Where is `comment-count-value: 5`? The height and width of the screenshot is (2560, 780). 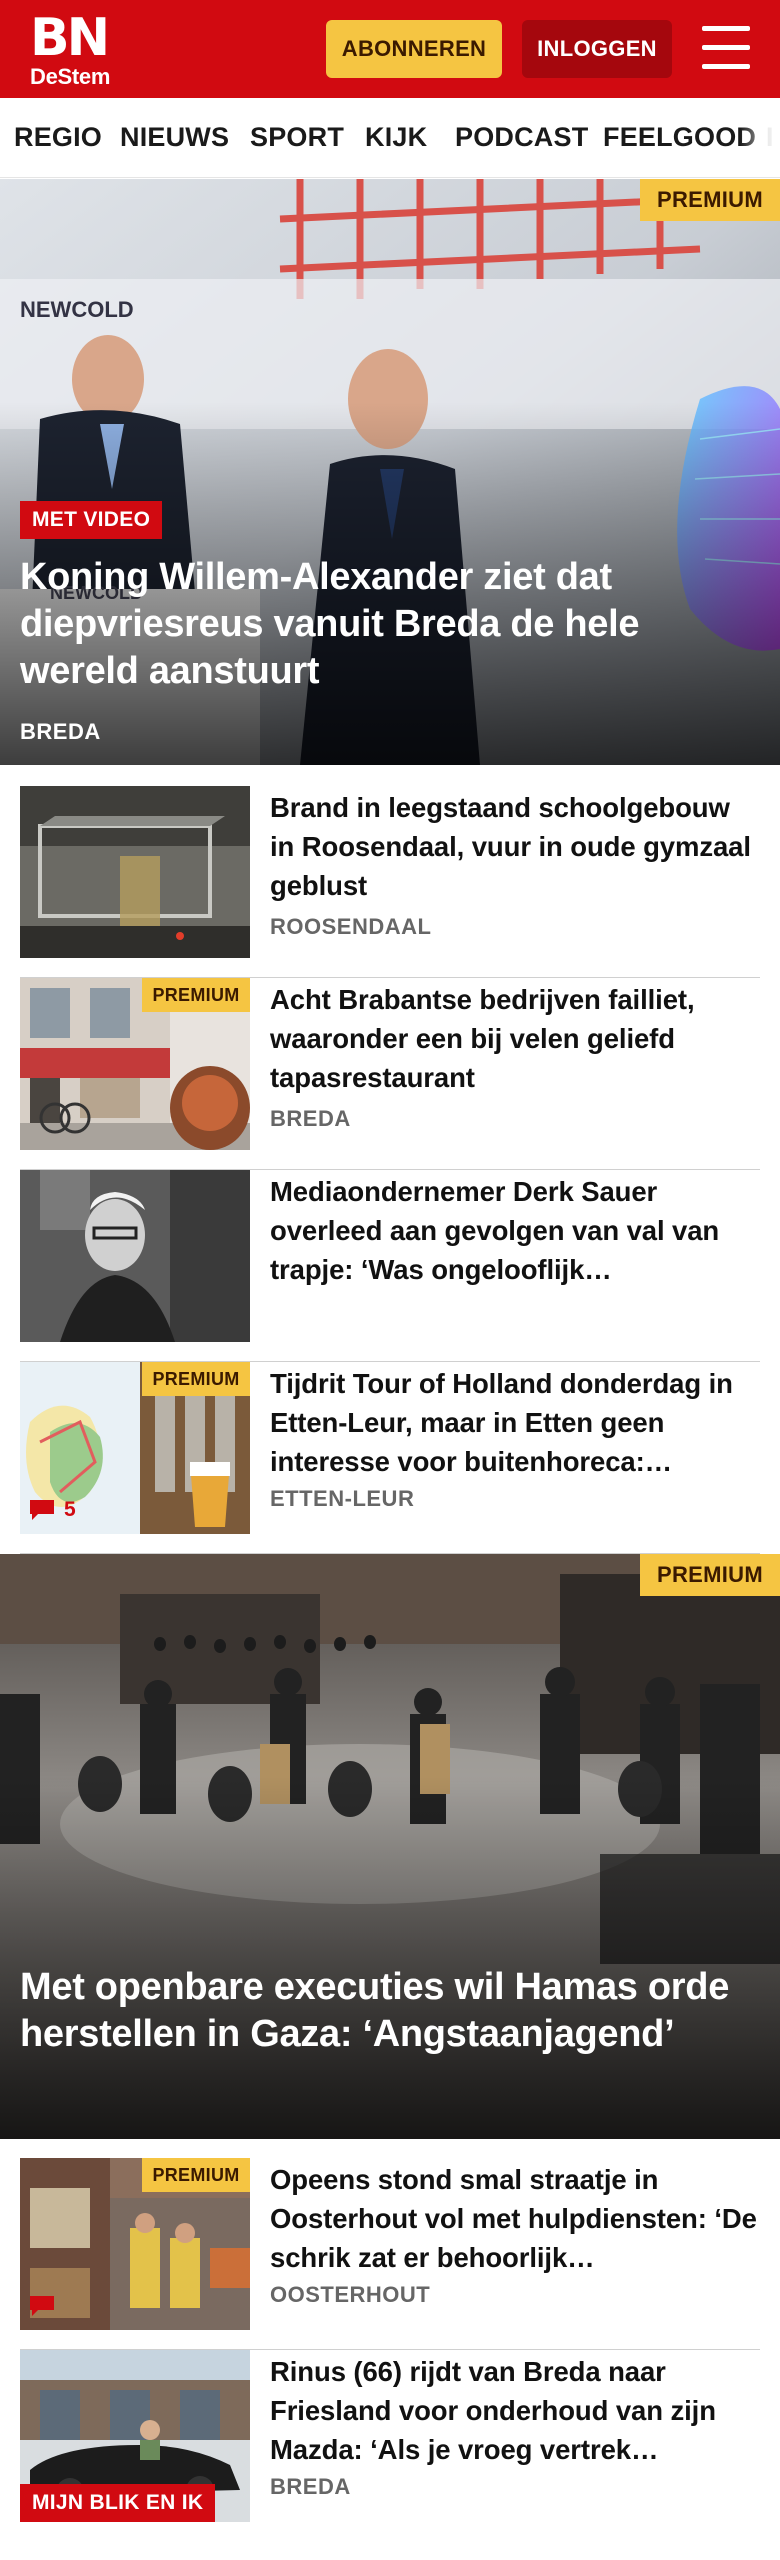 comment-count-value: 5 is located at coordinates (70, 1509).